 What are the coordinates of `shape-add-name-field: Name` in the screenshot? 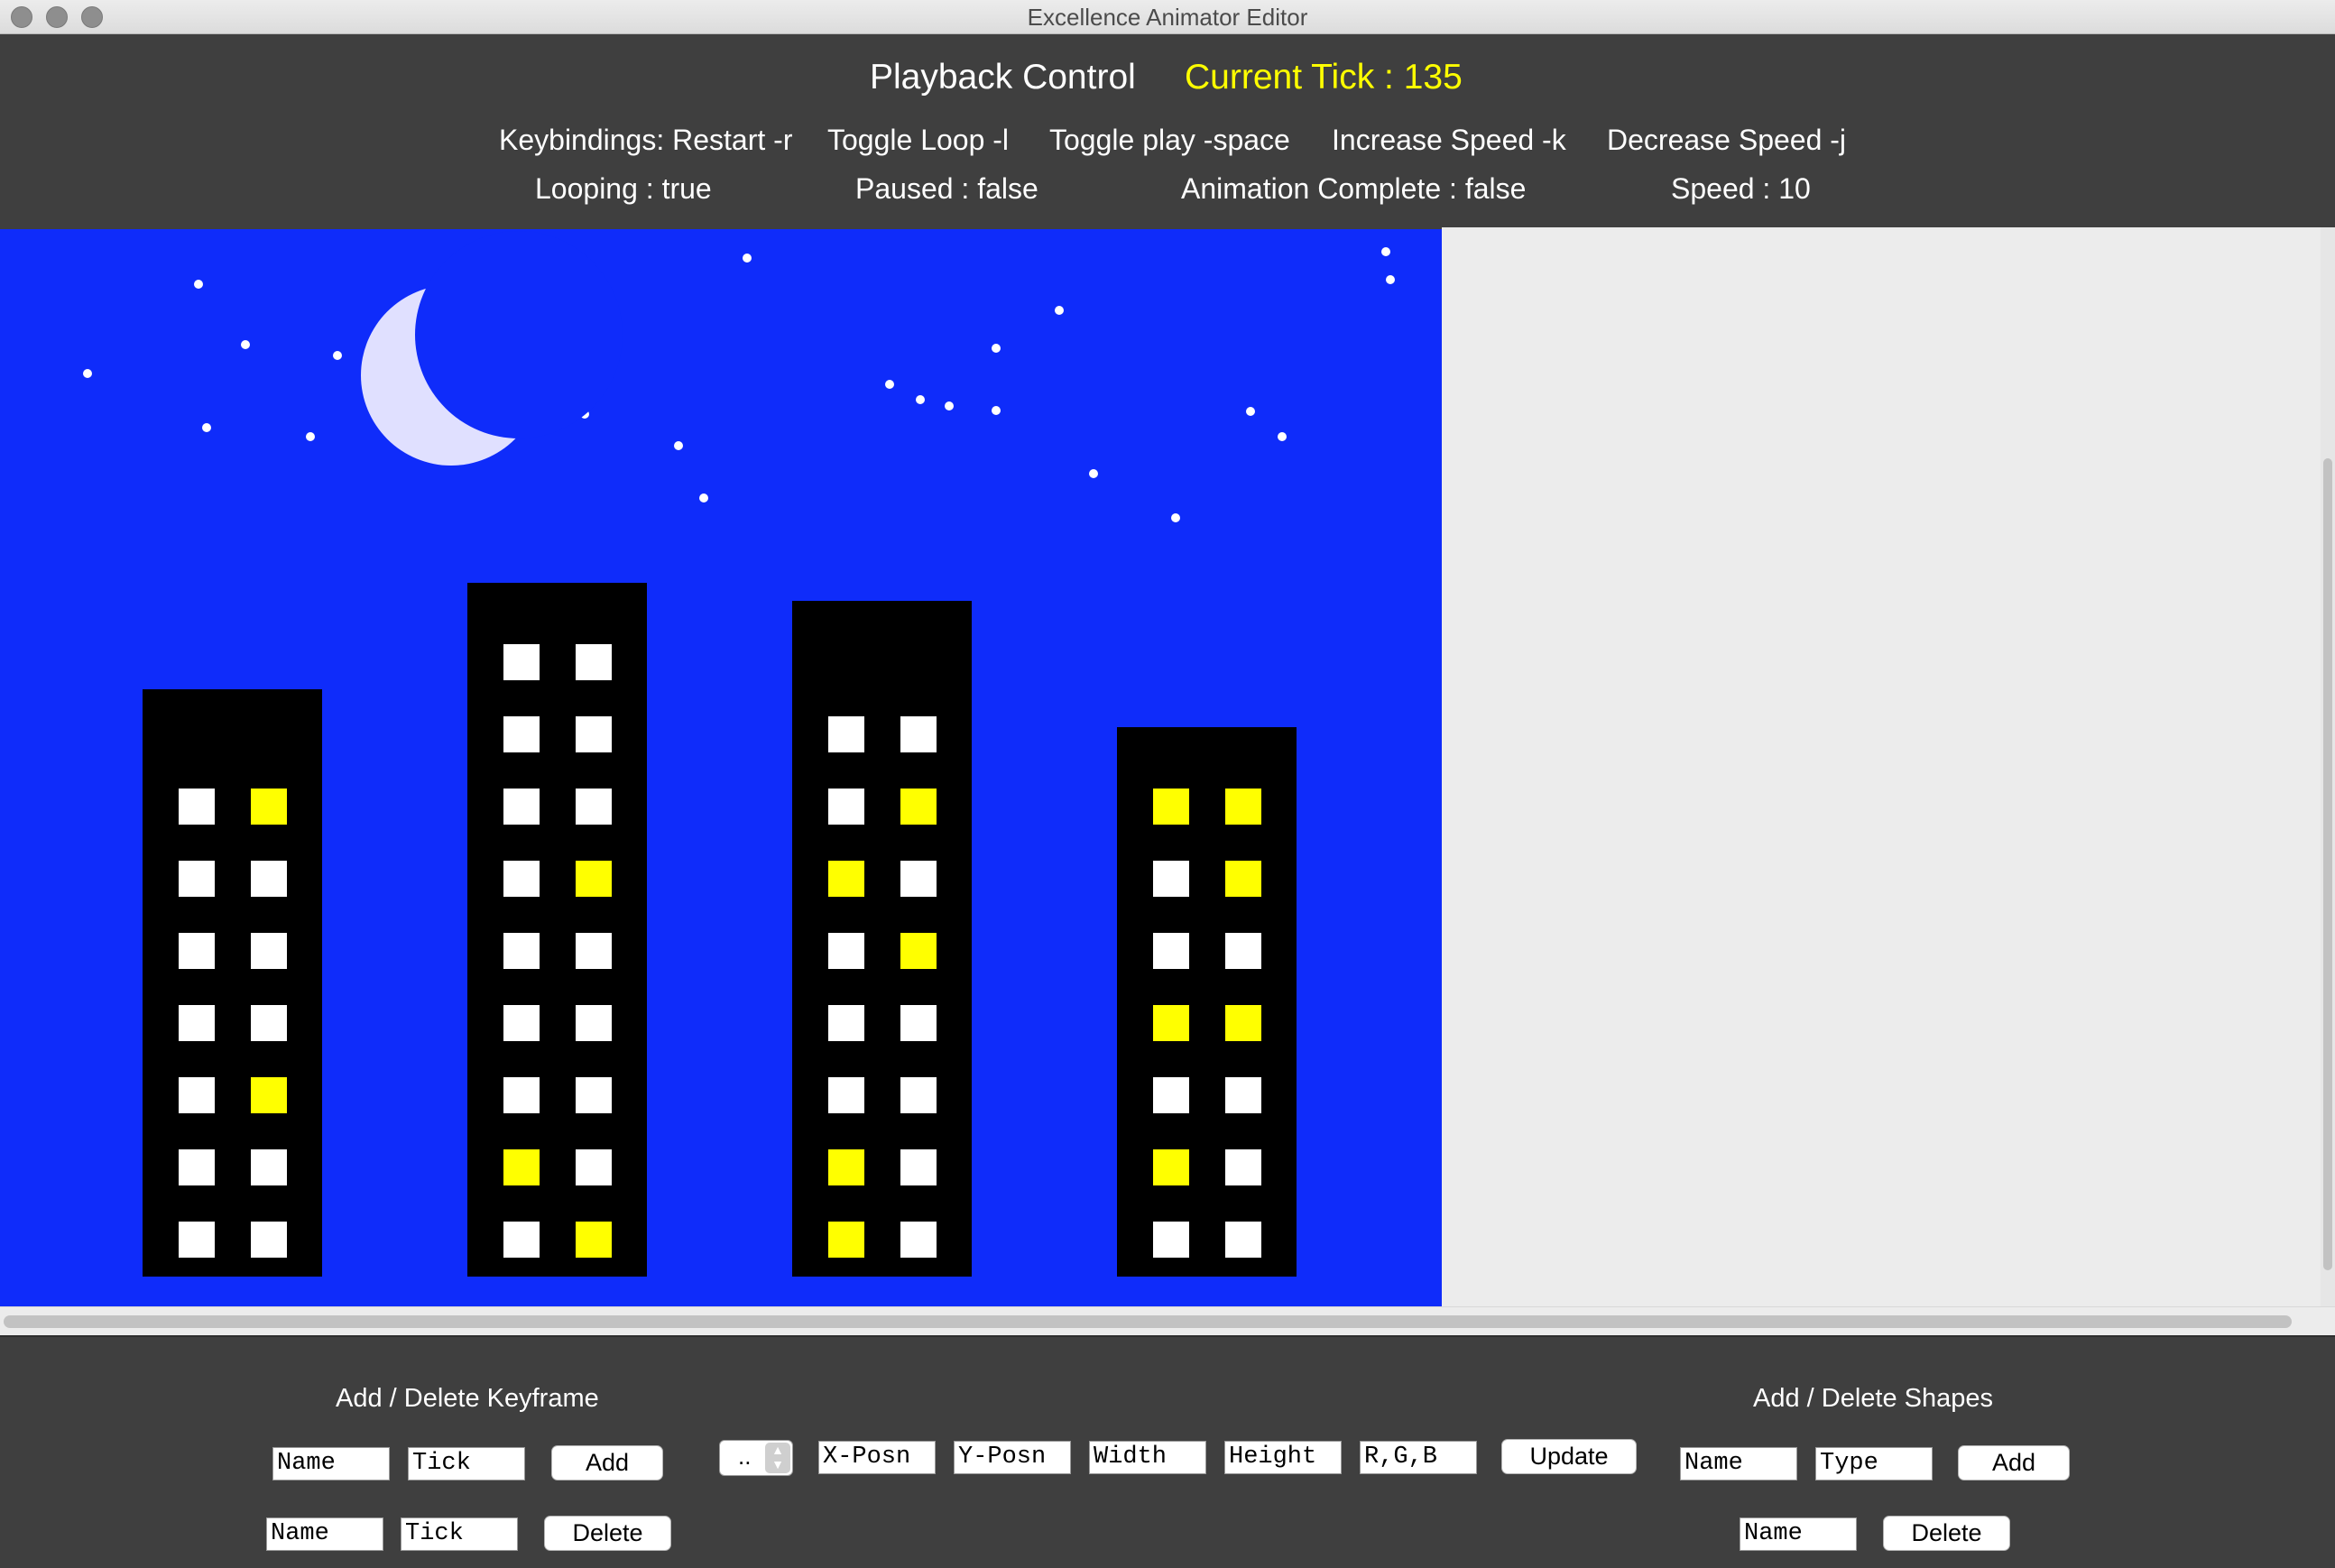 It's located at (1738, 1463).